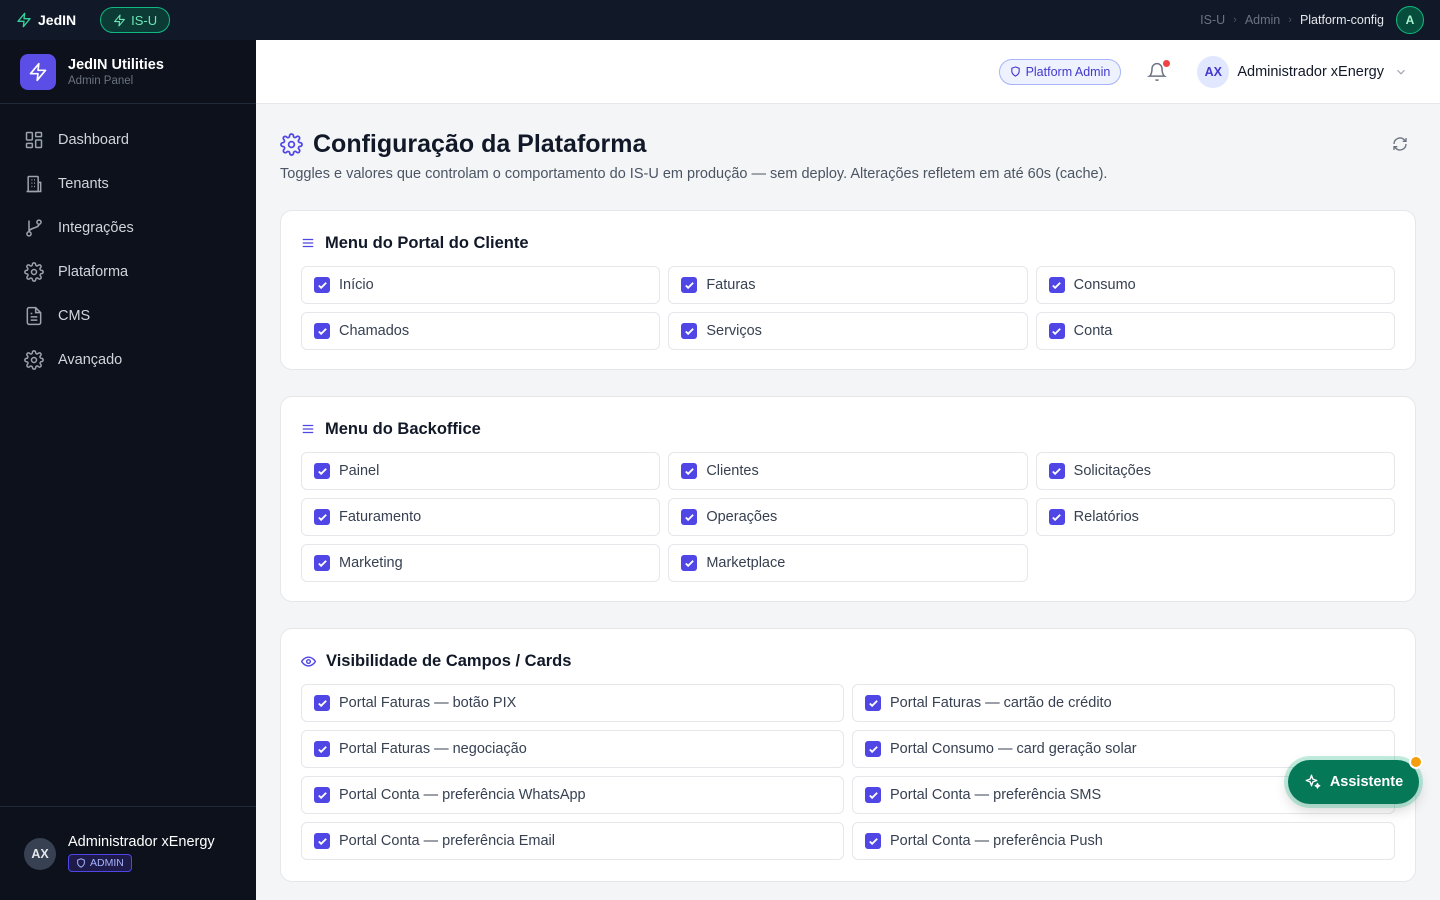  What do you see at coordinates (1212, 20) in the screenshot?
I see `breadcrumb-item: IS-U` at bounding box center [1212, 20].